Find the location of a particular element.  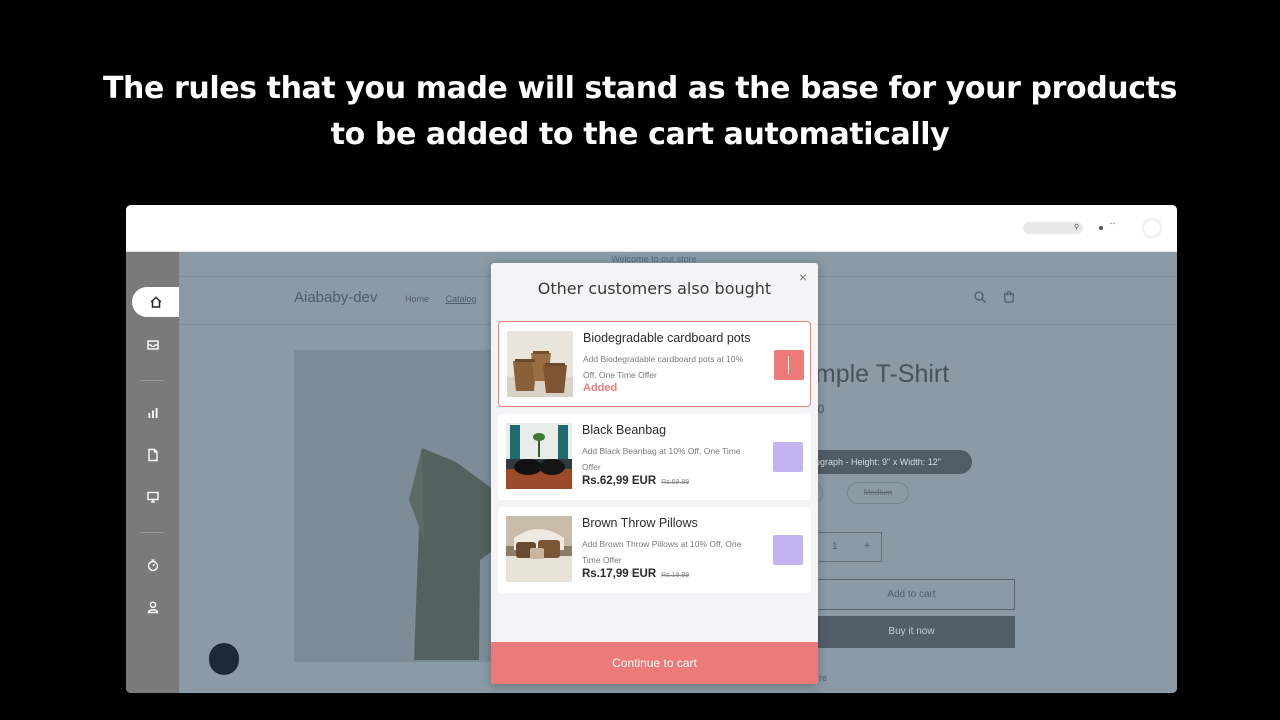

sidebar-item-account is located at coordinates (152, 607).